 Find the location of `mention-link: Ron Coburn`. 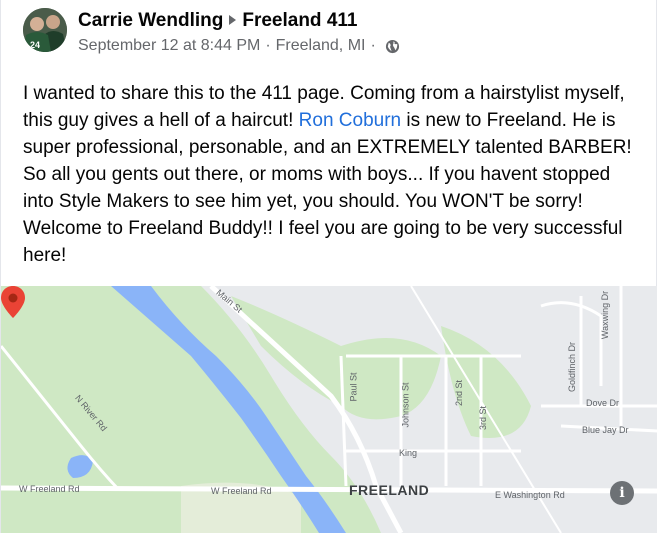

mention-link: Ron Coburn is located at coordinates (350, 120).